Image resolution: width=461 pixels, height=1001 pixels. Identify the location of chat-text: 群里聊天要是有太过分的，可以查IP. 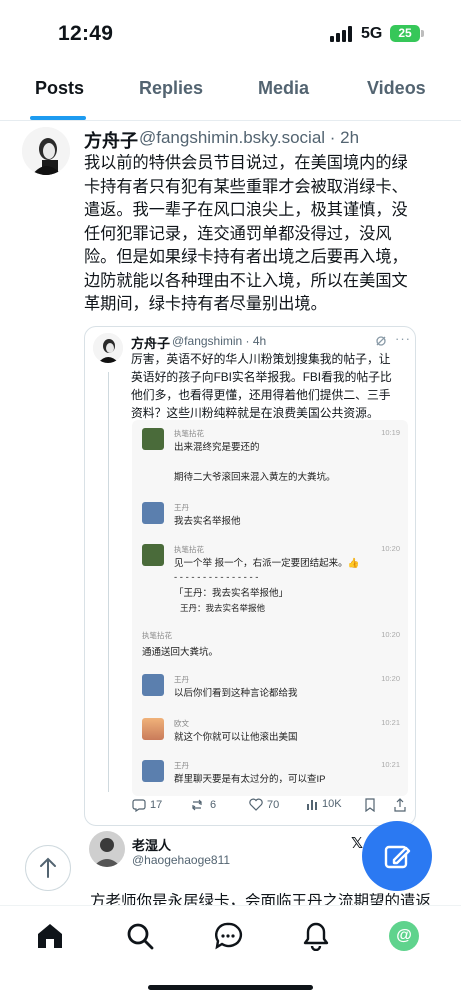
(250, 779).